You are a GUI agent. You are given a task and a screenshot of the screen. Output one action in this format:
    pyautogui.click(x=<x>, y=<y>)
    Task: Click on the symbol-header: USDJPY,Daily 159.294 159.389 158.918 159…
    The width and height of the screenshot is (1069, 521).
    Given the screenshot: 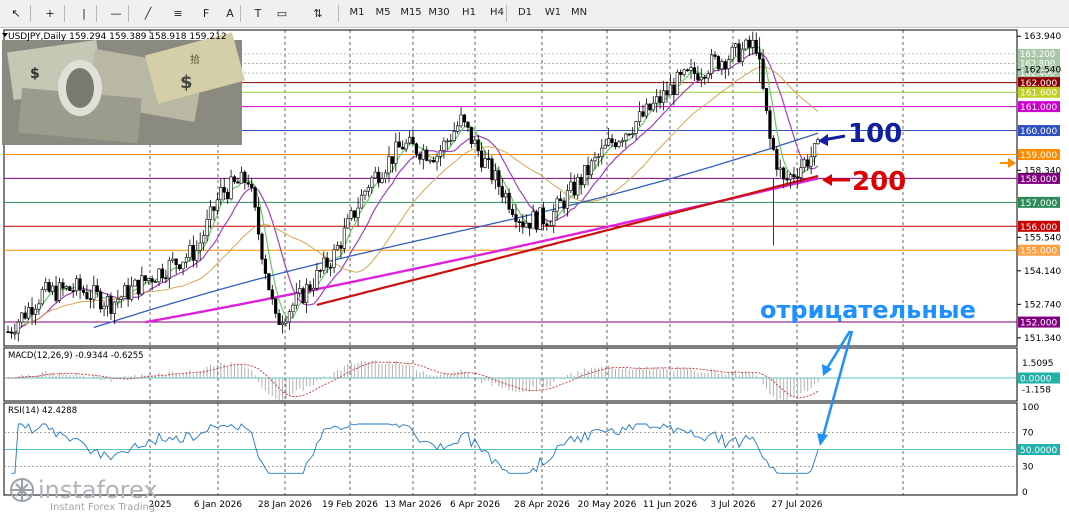 What is the action you would take?
    pyautogui.click(x=117, y=37)
    